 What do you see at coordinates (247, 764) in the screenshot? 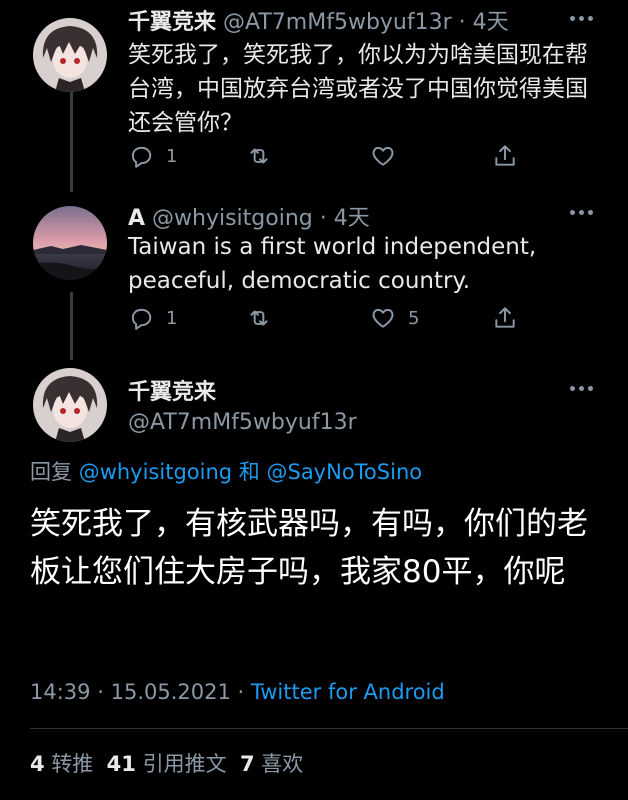
I see `likes-count: 7` at bounding box center [247, 764].